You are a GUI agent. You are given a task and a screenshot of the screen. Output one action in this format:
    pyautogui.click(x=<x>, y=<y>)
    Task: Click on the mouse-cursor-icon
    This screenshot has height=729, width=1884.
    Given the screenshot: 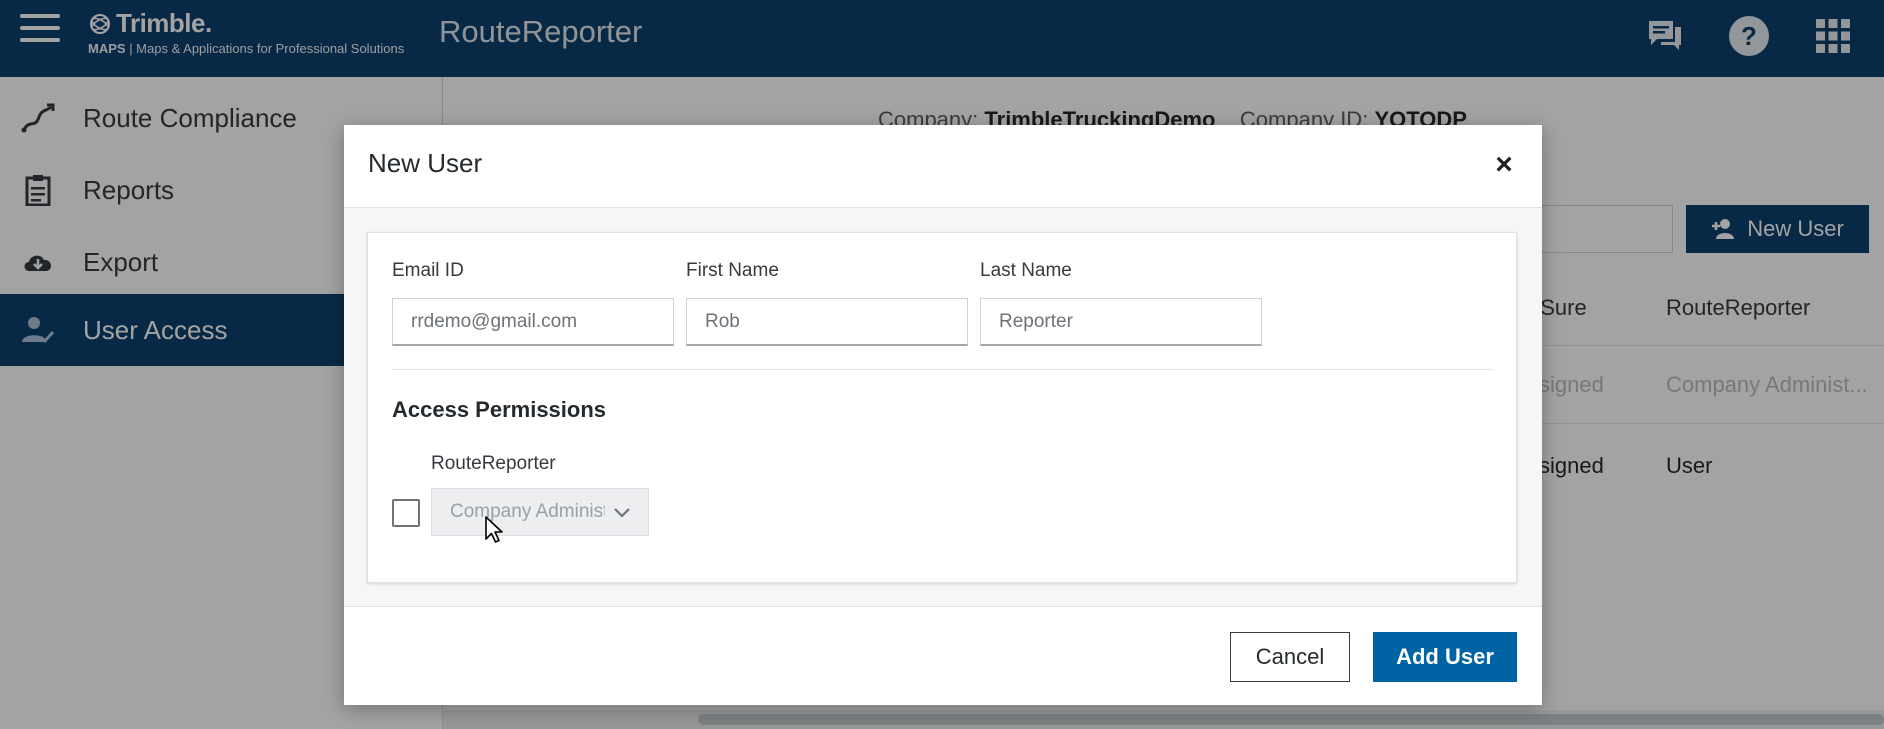 What is the action you would take?
    pyautogui.click(x=494, y=529)
    